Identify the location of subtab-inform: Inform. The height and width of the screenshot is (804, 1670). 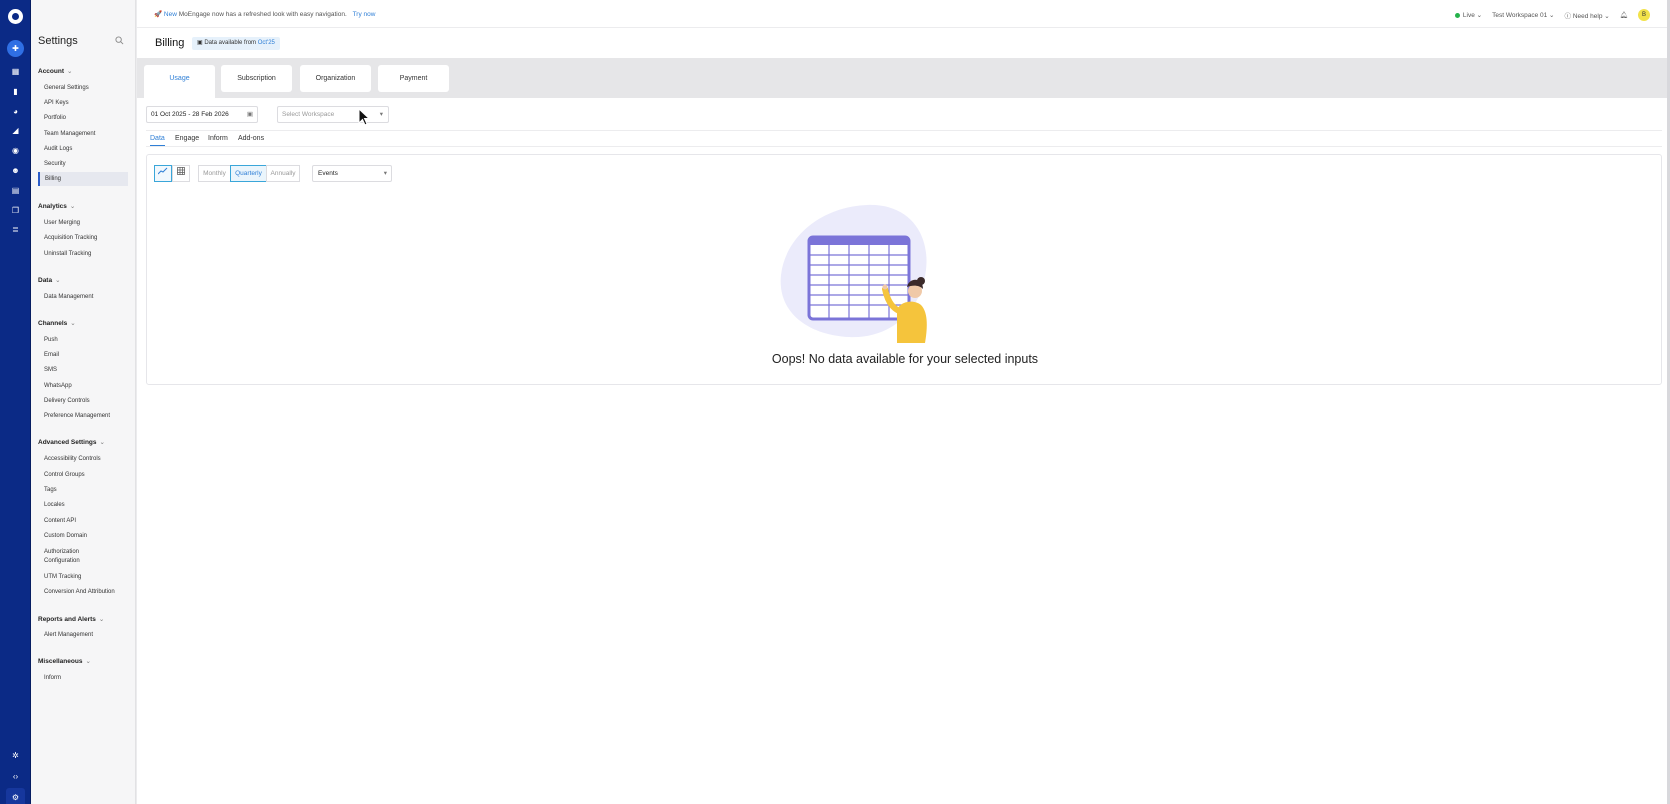
(218, 139).